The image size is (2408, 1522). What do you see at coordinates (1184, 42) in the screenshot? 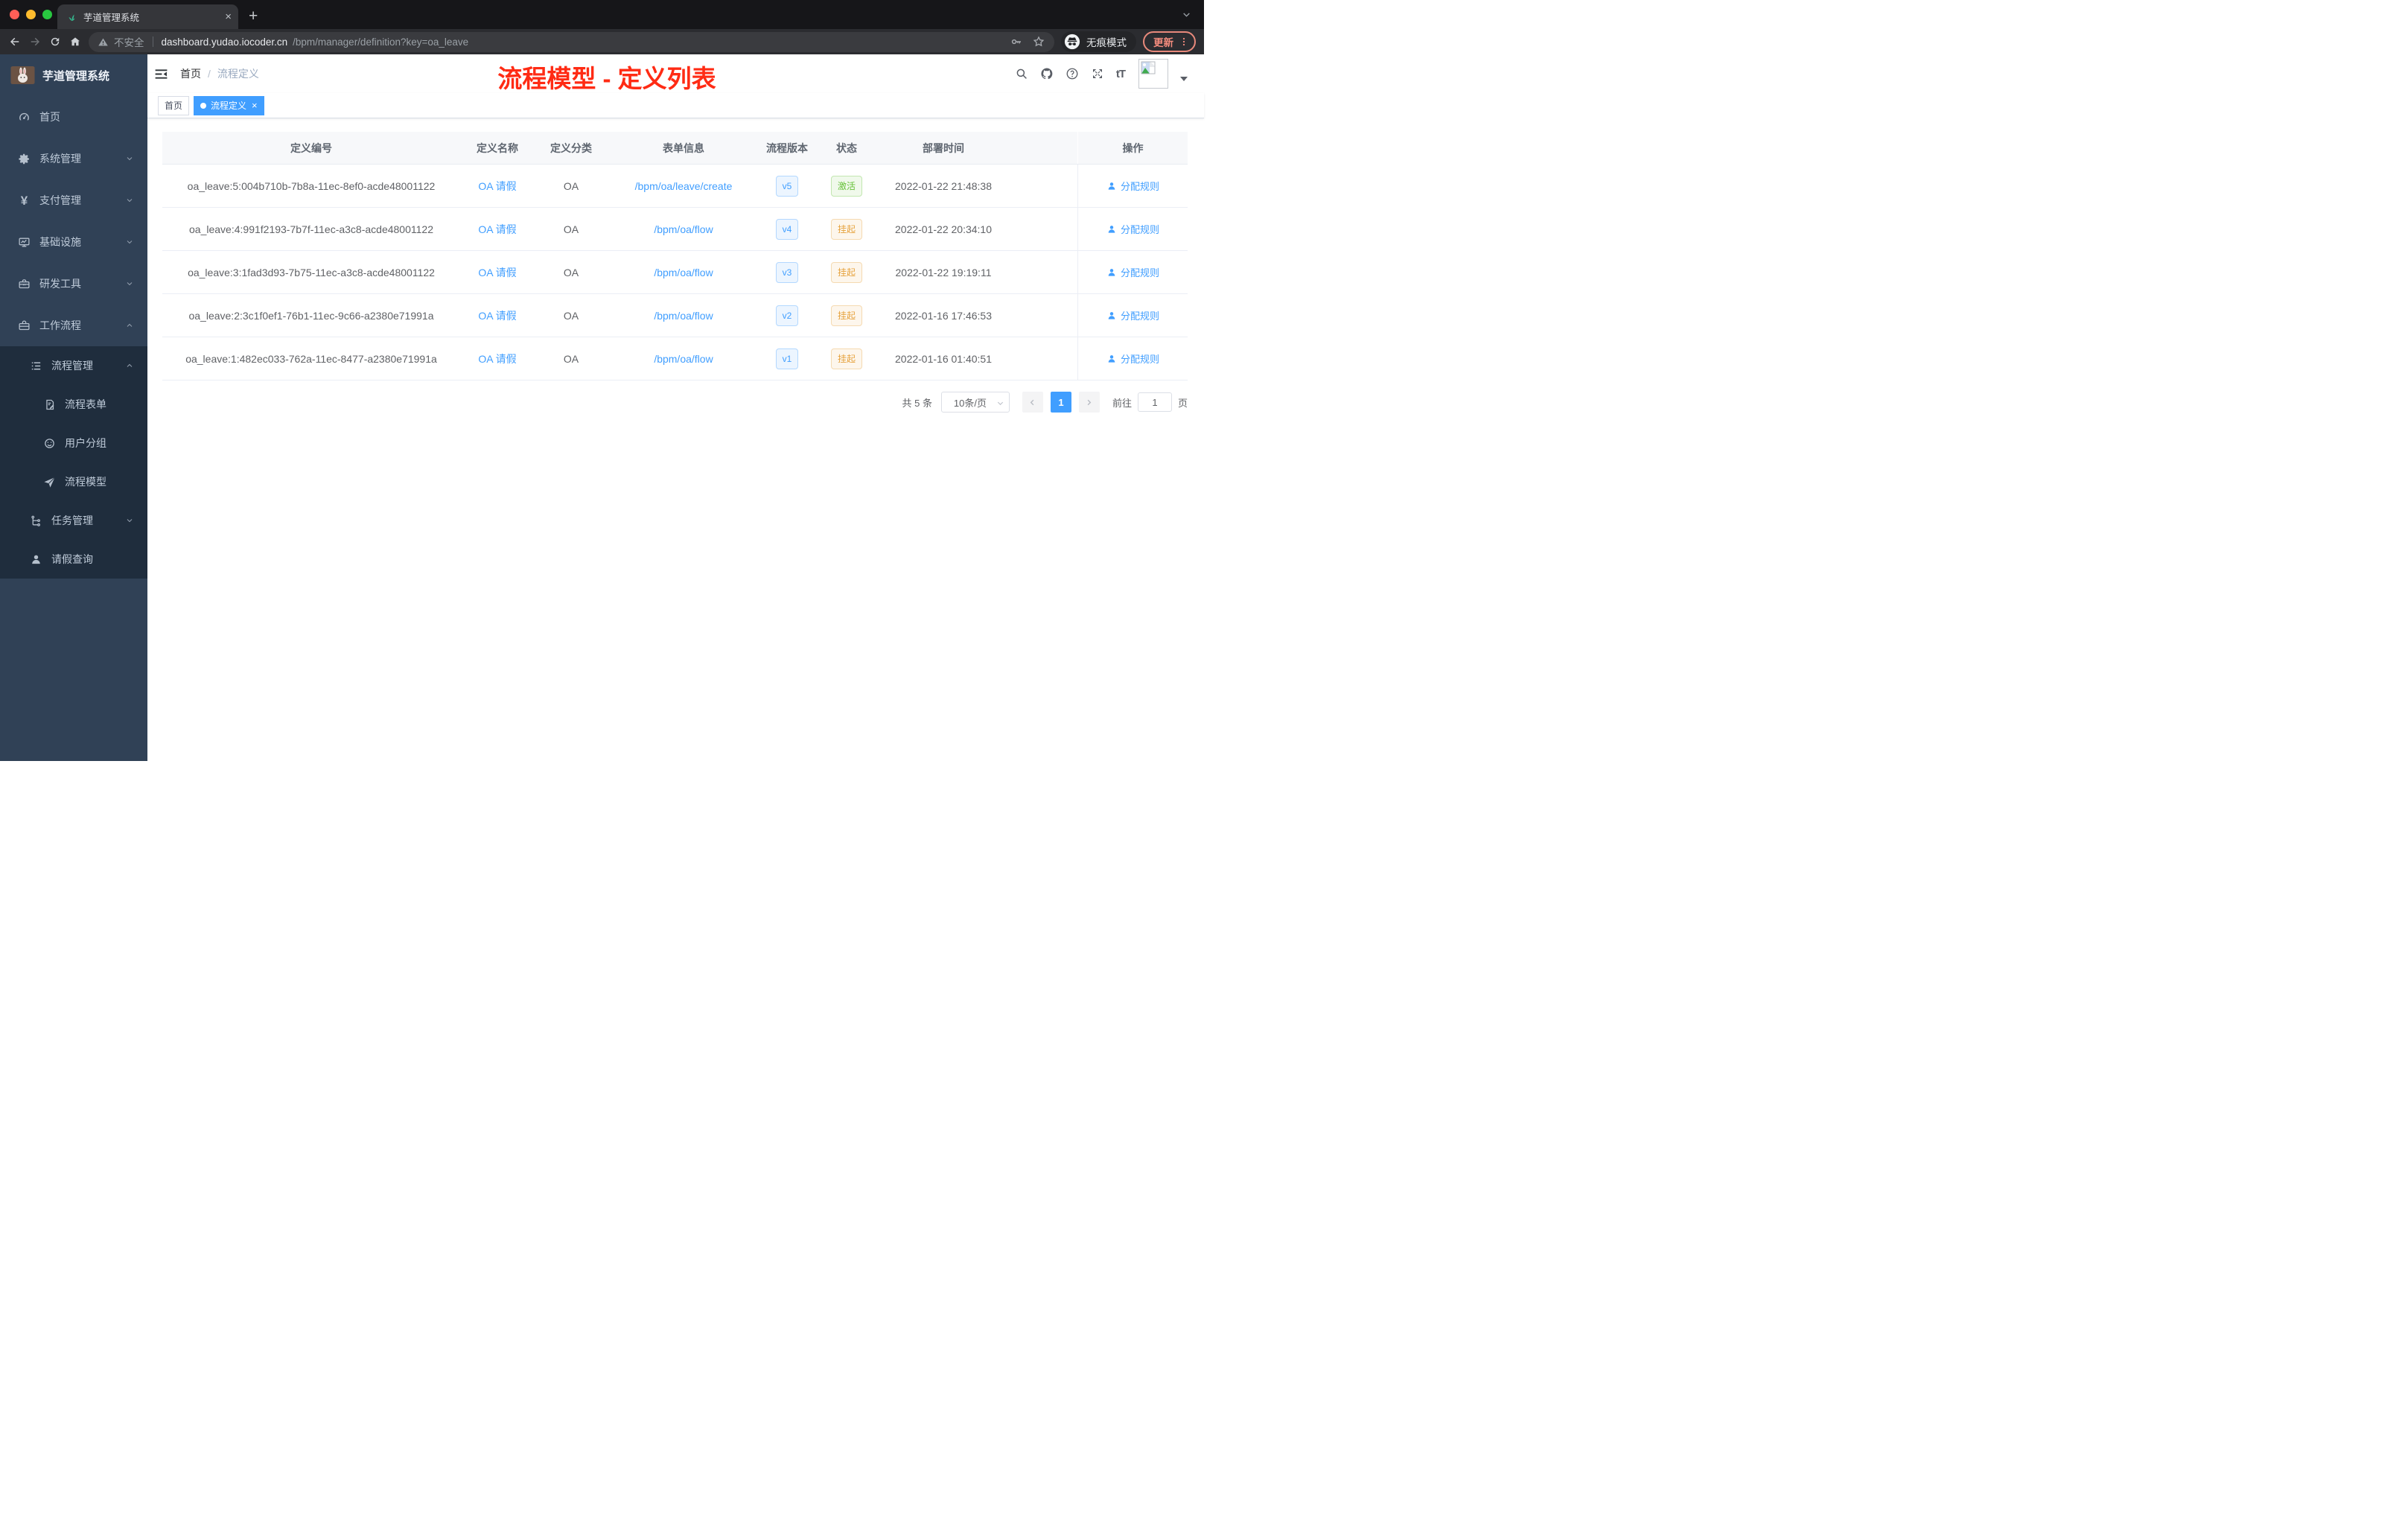
I see `browser-menu-dots-icon` at bounding box center [1184, 42].